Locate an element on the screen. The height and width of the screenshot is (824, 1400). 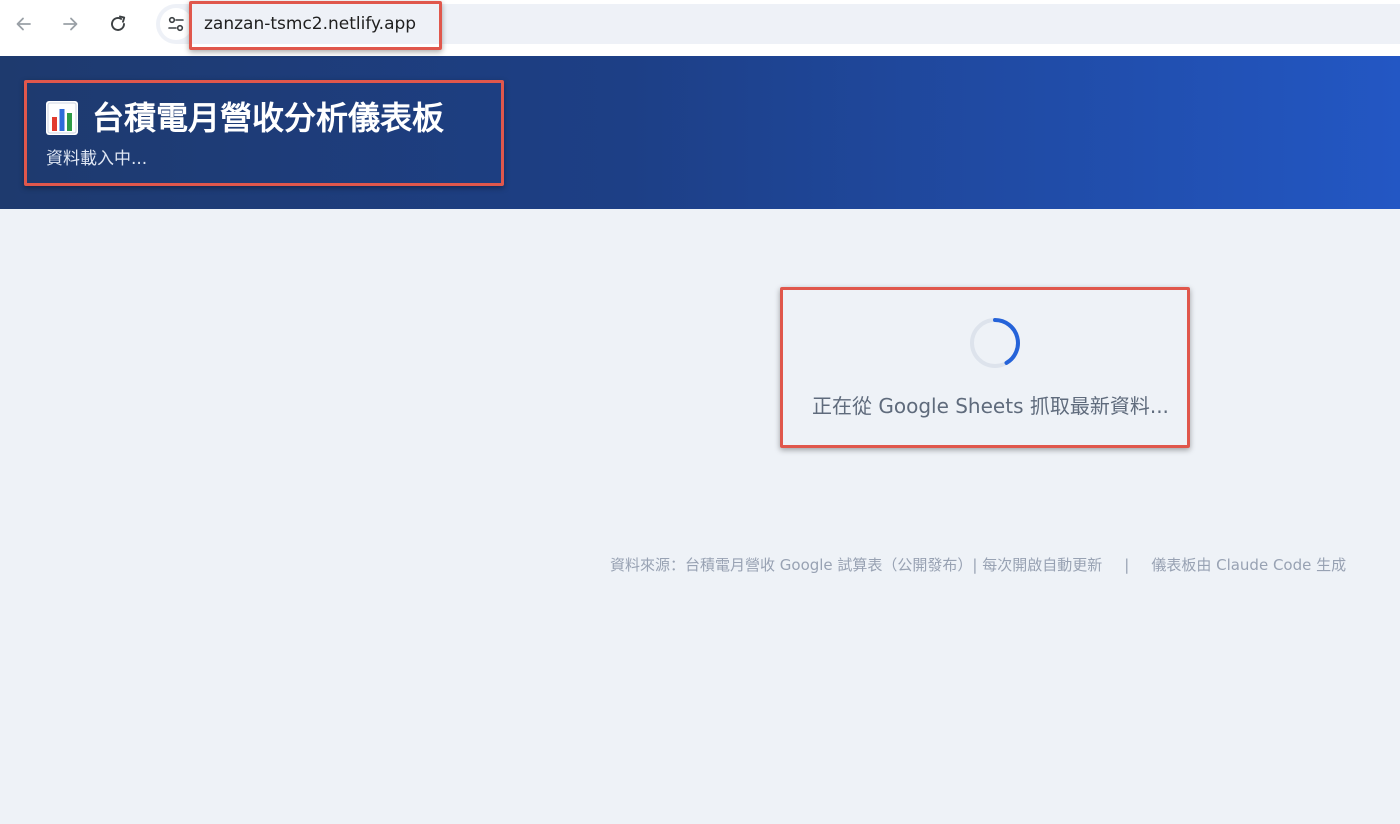
footer-credit-text: 儀表板由 Claude Code 生成 is located at coordinates (1249, 565).